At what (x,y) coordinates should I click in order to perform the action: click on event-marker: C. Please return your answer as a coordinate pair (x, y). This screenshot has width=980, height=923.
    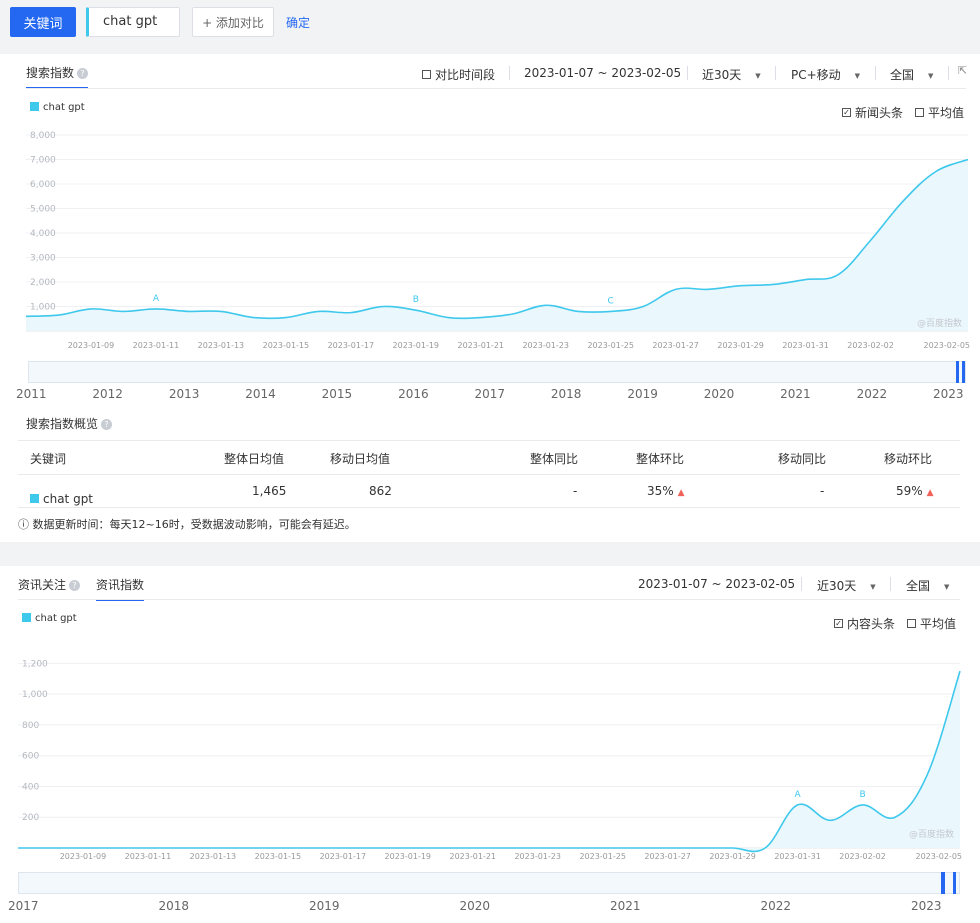
    Looking at the image, I should click on (611, 301).